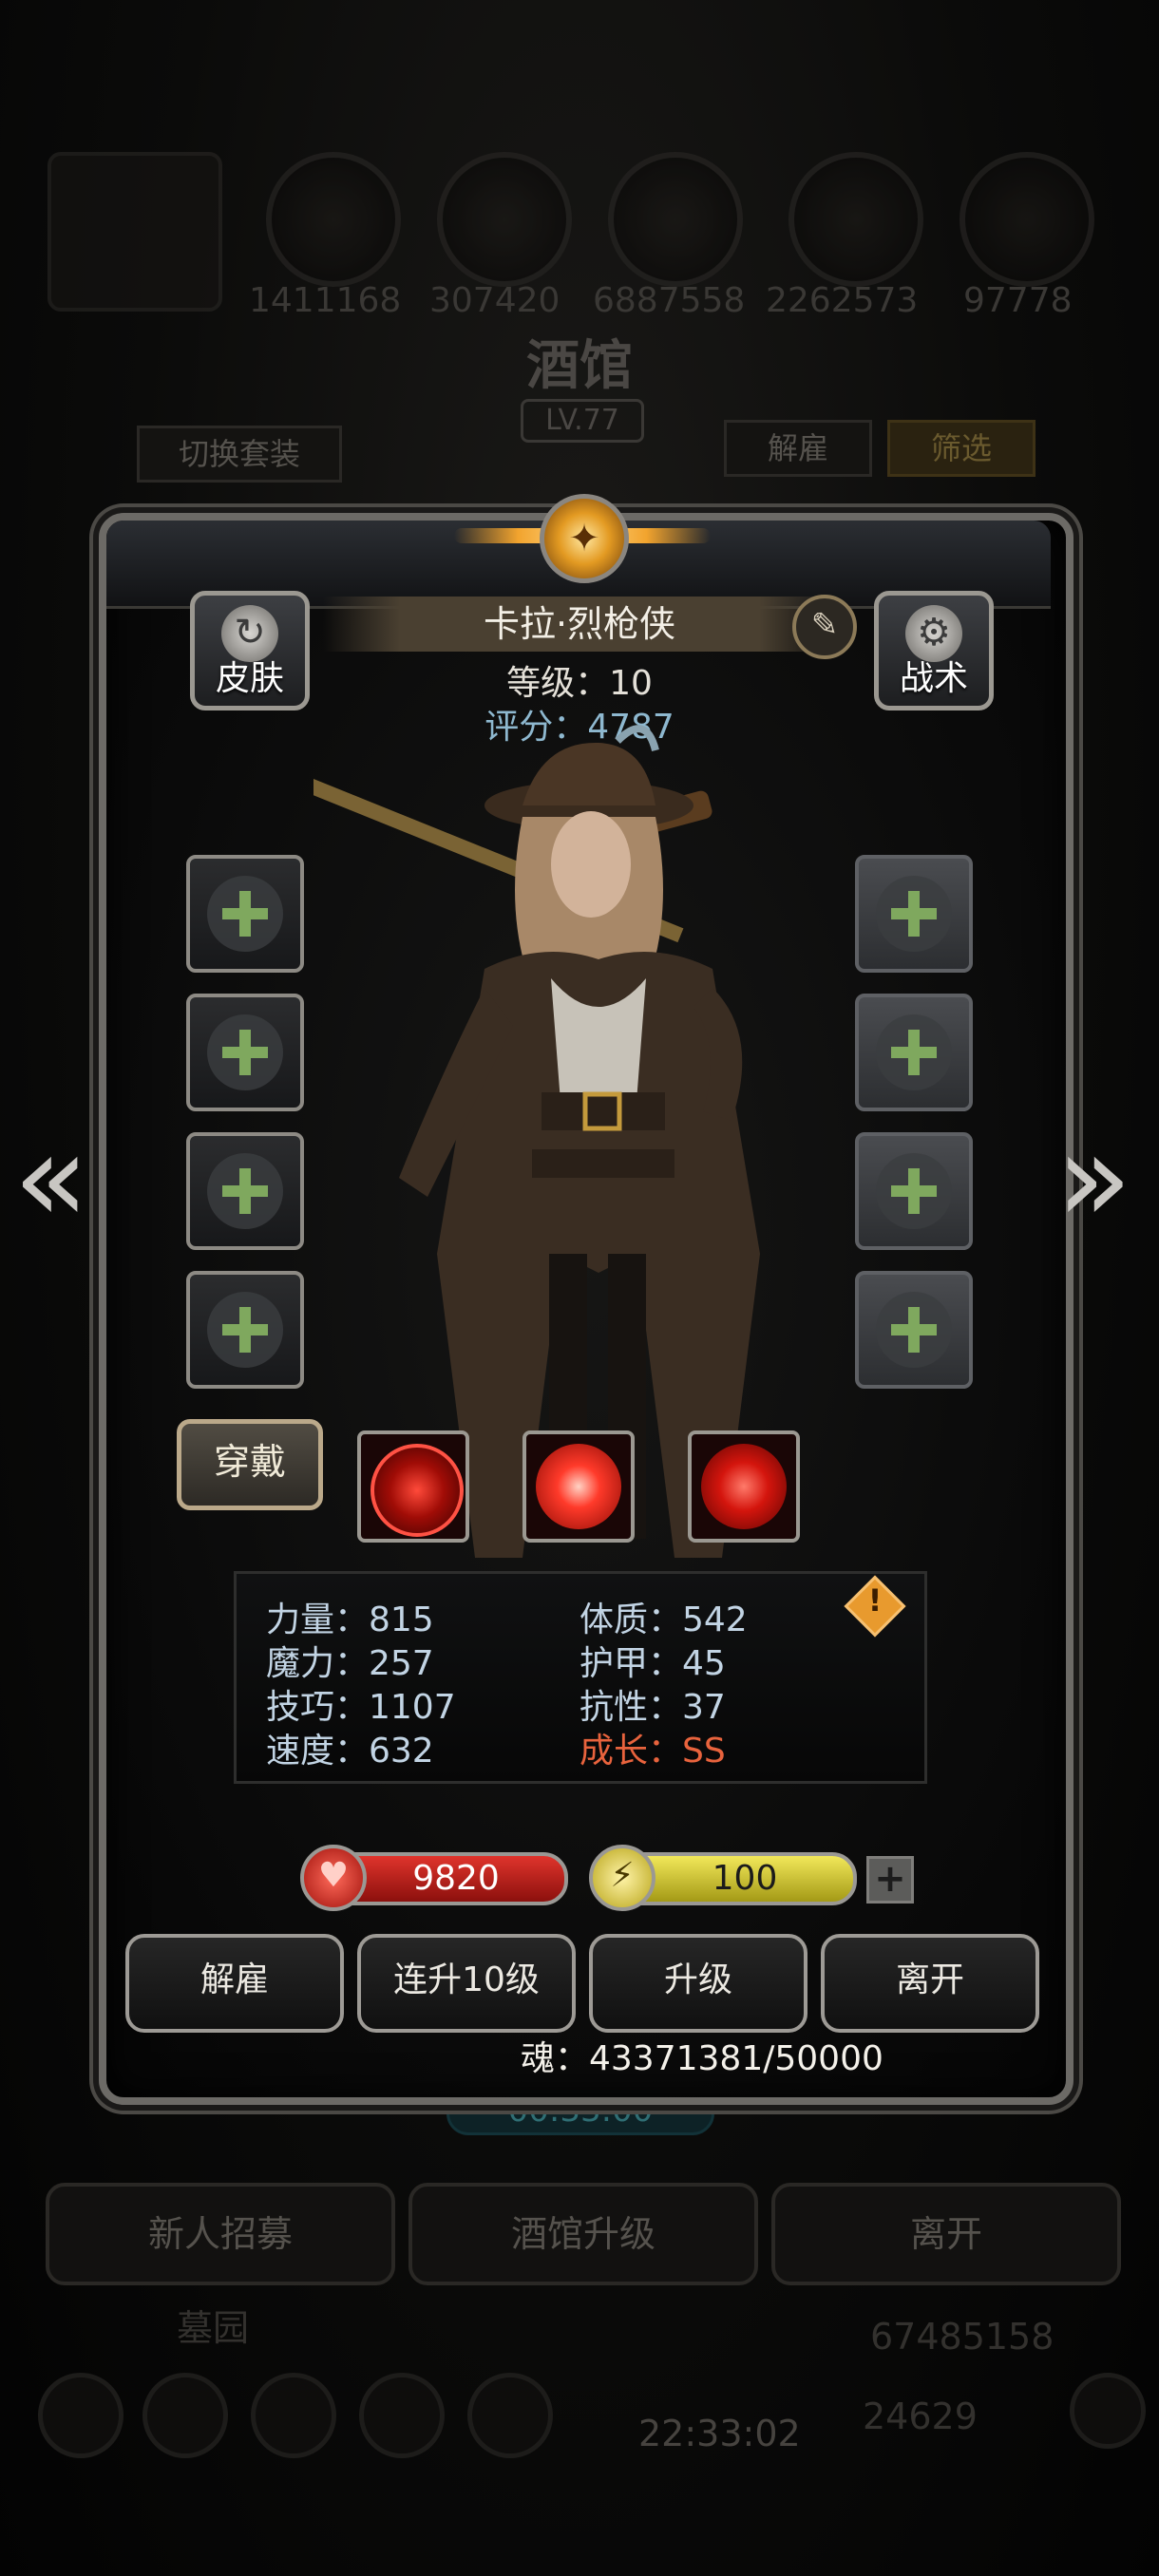  What do you see at coordinates (702, 2058) in the screenshot?
I see `soul-counter: 魂：43371381/50000` at bounding box center [702, 2058].